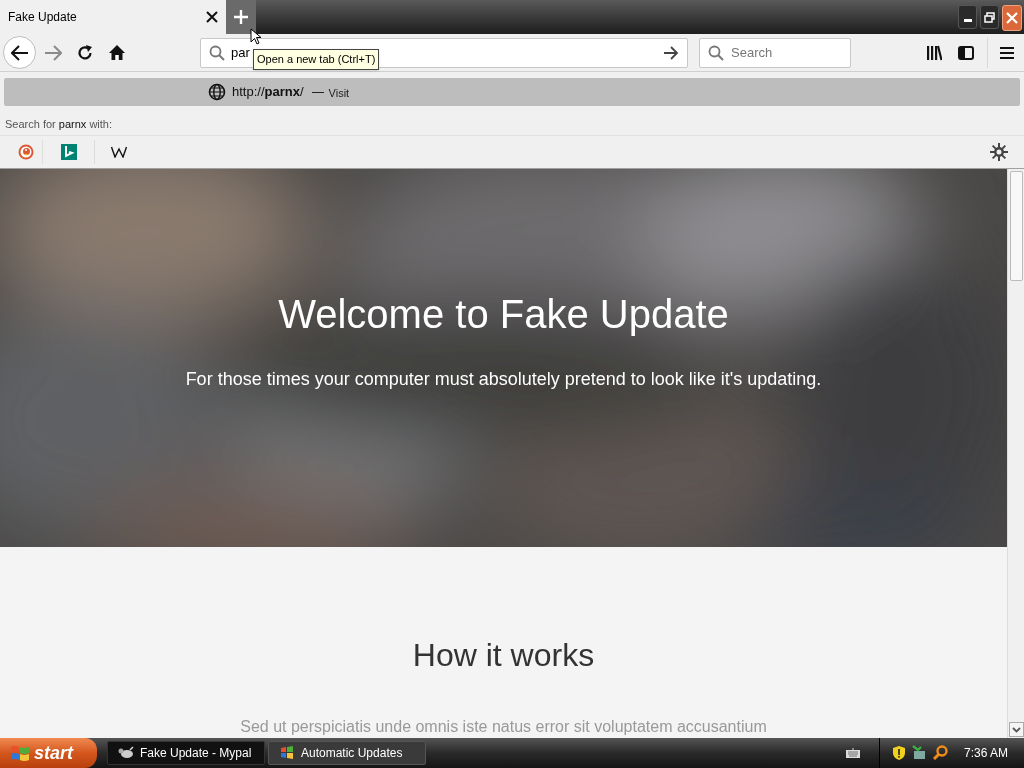 The image size is (1024, 768). Describe the element at coordinates (985, 753) in the screenshot. I see `clock: 7:36 AM` at that location.